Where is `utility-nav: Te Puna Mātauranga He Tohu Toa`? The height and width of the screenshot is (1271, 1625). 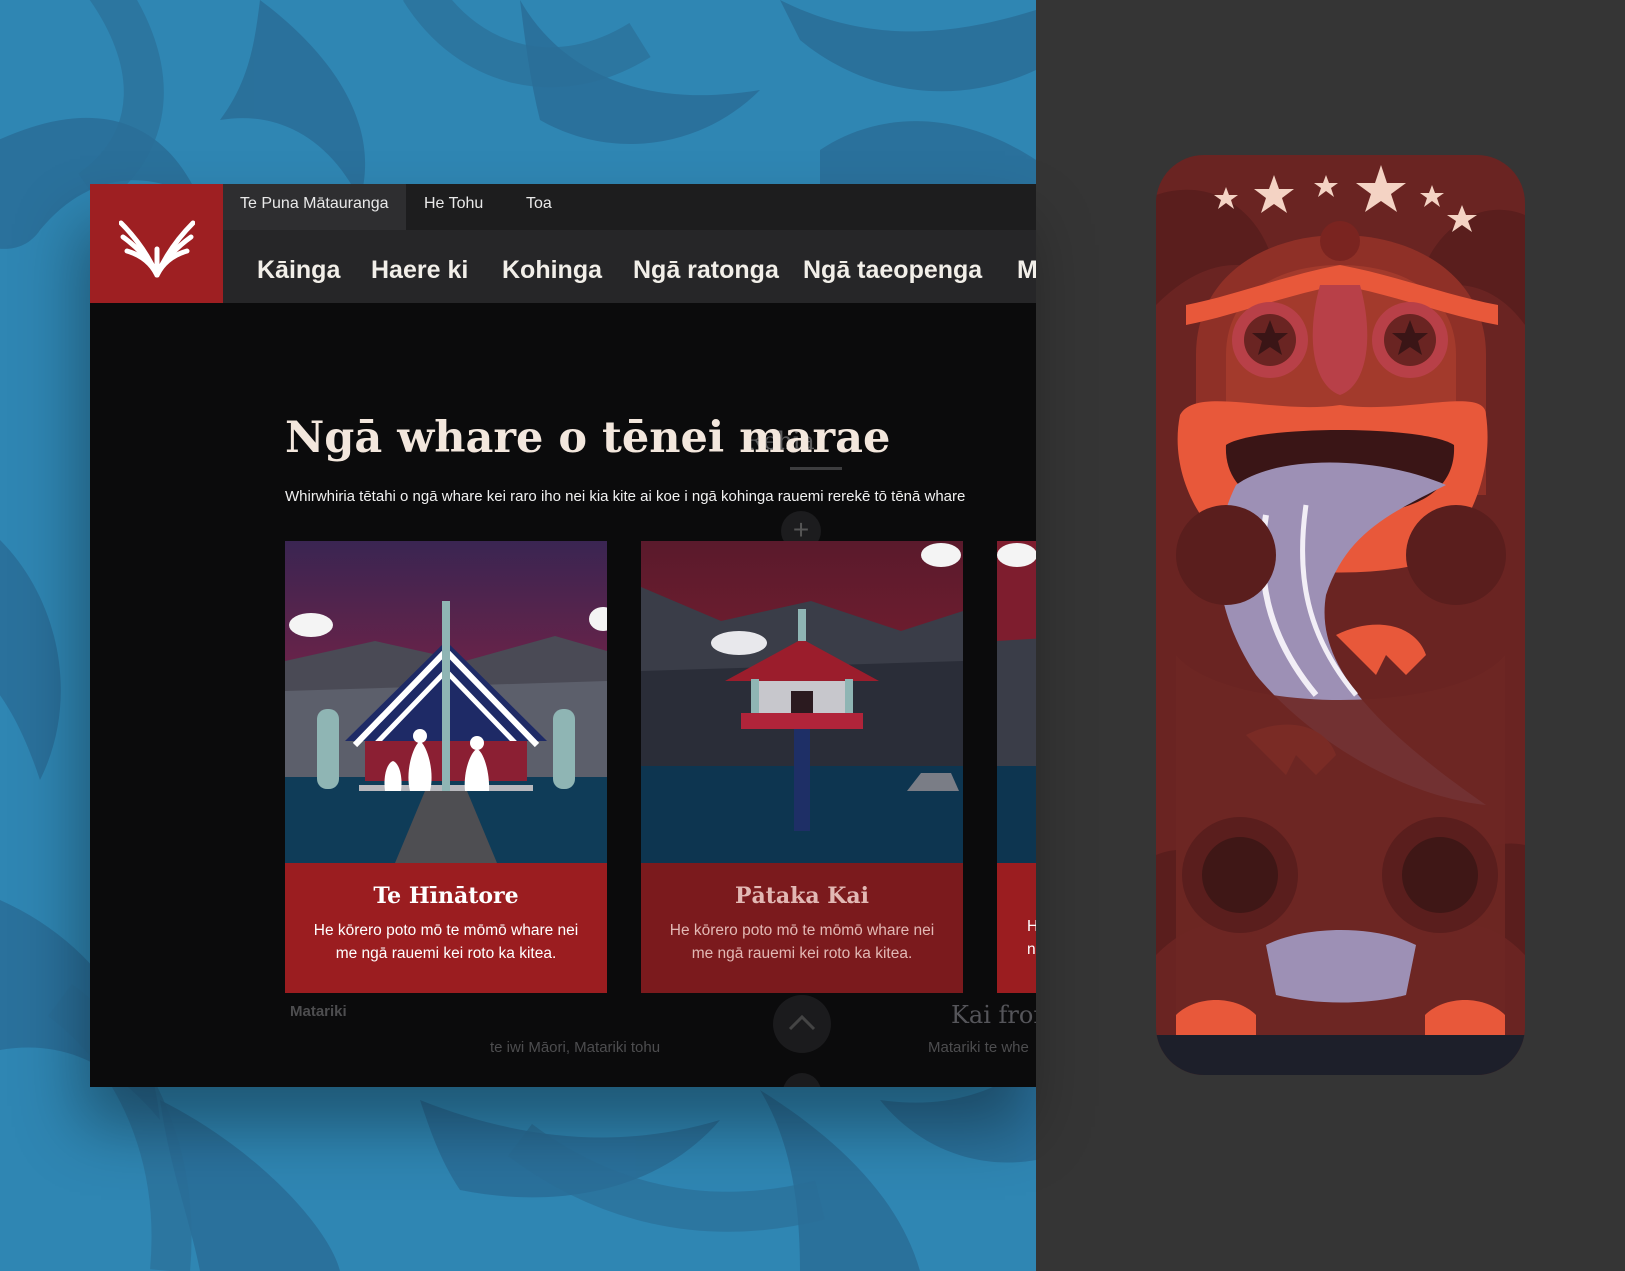
utility-nav: Te Puna Mātauranga He Tohu Toa is located at coordinates (629, 207).